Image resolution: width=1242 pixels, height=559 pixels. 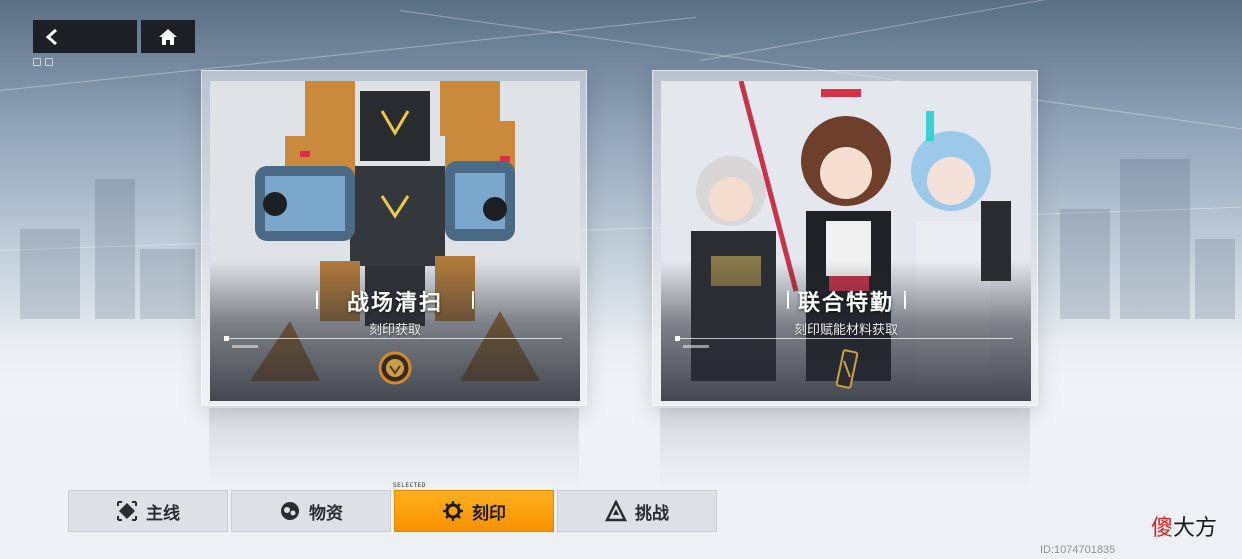 What do you see at coordinates (43, 62) in the screenshot?
I see `decor-squares` at bounding box center [43, 62].